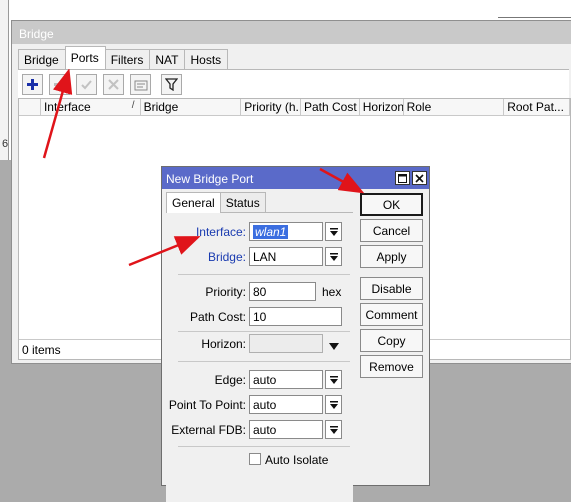  Describe the element at coordinates (193, 202) in the screenshot. I see `tab-general: General` at that location.